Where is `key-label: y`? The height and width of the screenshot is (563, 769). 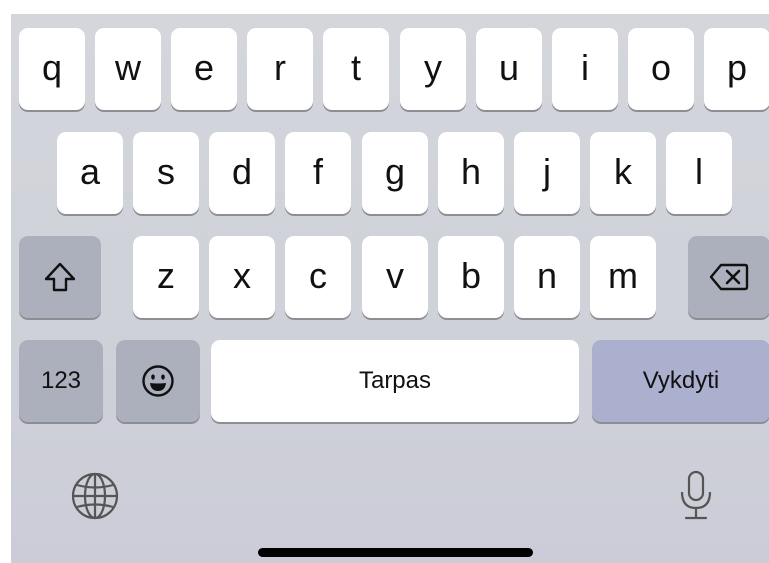 key-label: y is located at coordinates (433, 67).